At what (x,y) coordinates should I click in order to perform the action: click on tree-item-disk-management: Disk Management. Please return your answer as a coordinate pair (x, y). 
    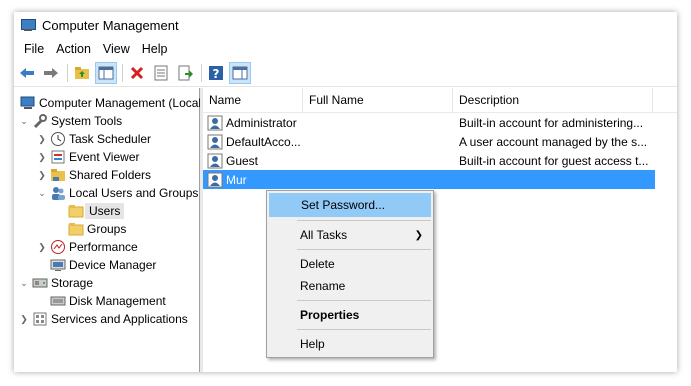
    Looking at the image, I should click on (106, 301).